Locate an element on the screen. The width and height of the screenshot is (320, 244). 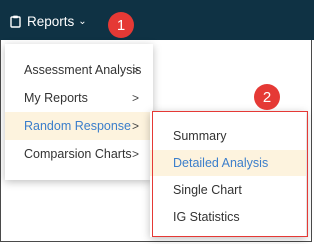
menu-item-assessment-analysis: Assessment Analysis > is located at coordinates (79, 70).